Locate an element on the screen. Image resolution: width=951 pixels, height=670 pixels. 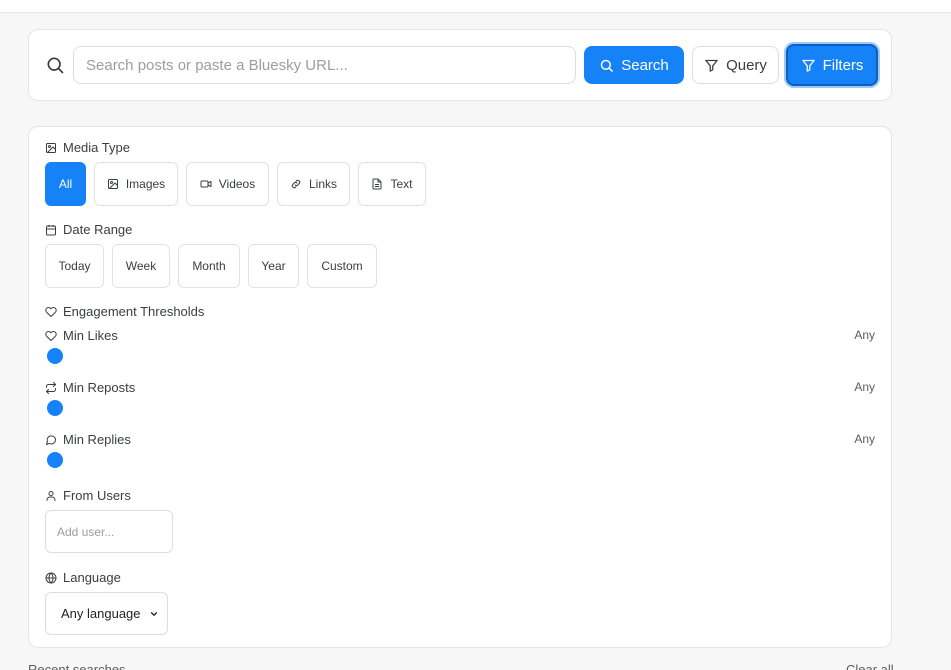
date-option-today-label: Today is located at coordinates (74, 266).